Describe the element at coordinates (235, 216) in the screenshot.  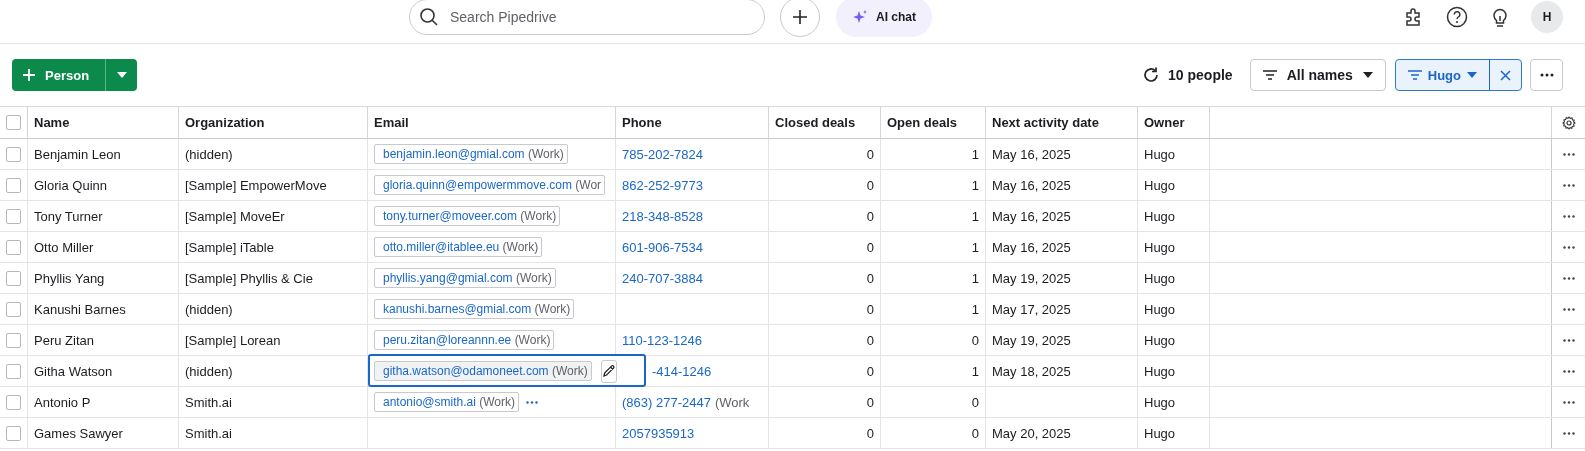
I see `organization-name: [Sample] MoveEr` at that location.